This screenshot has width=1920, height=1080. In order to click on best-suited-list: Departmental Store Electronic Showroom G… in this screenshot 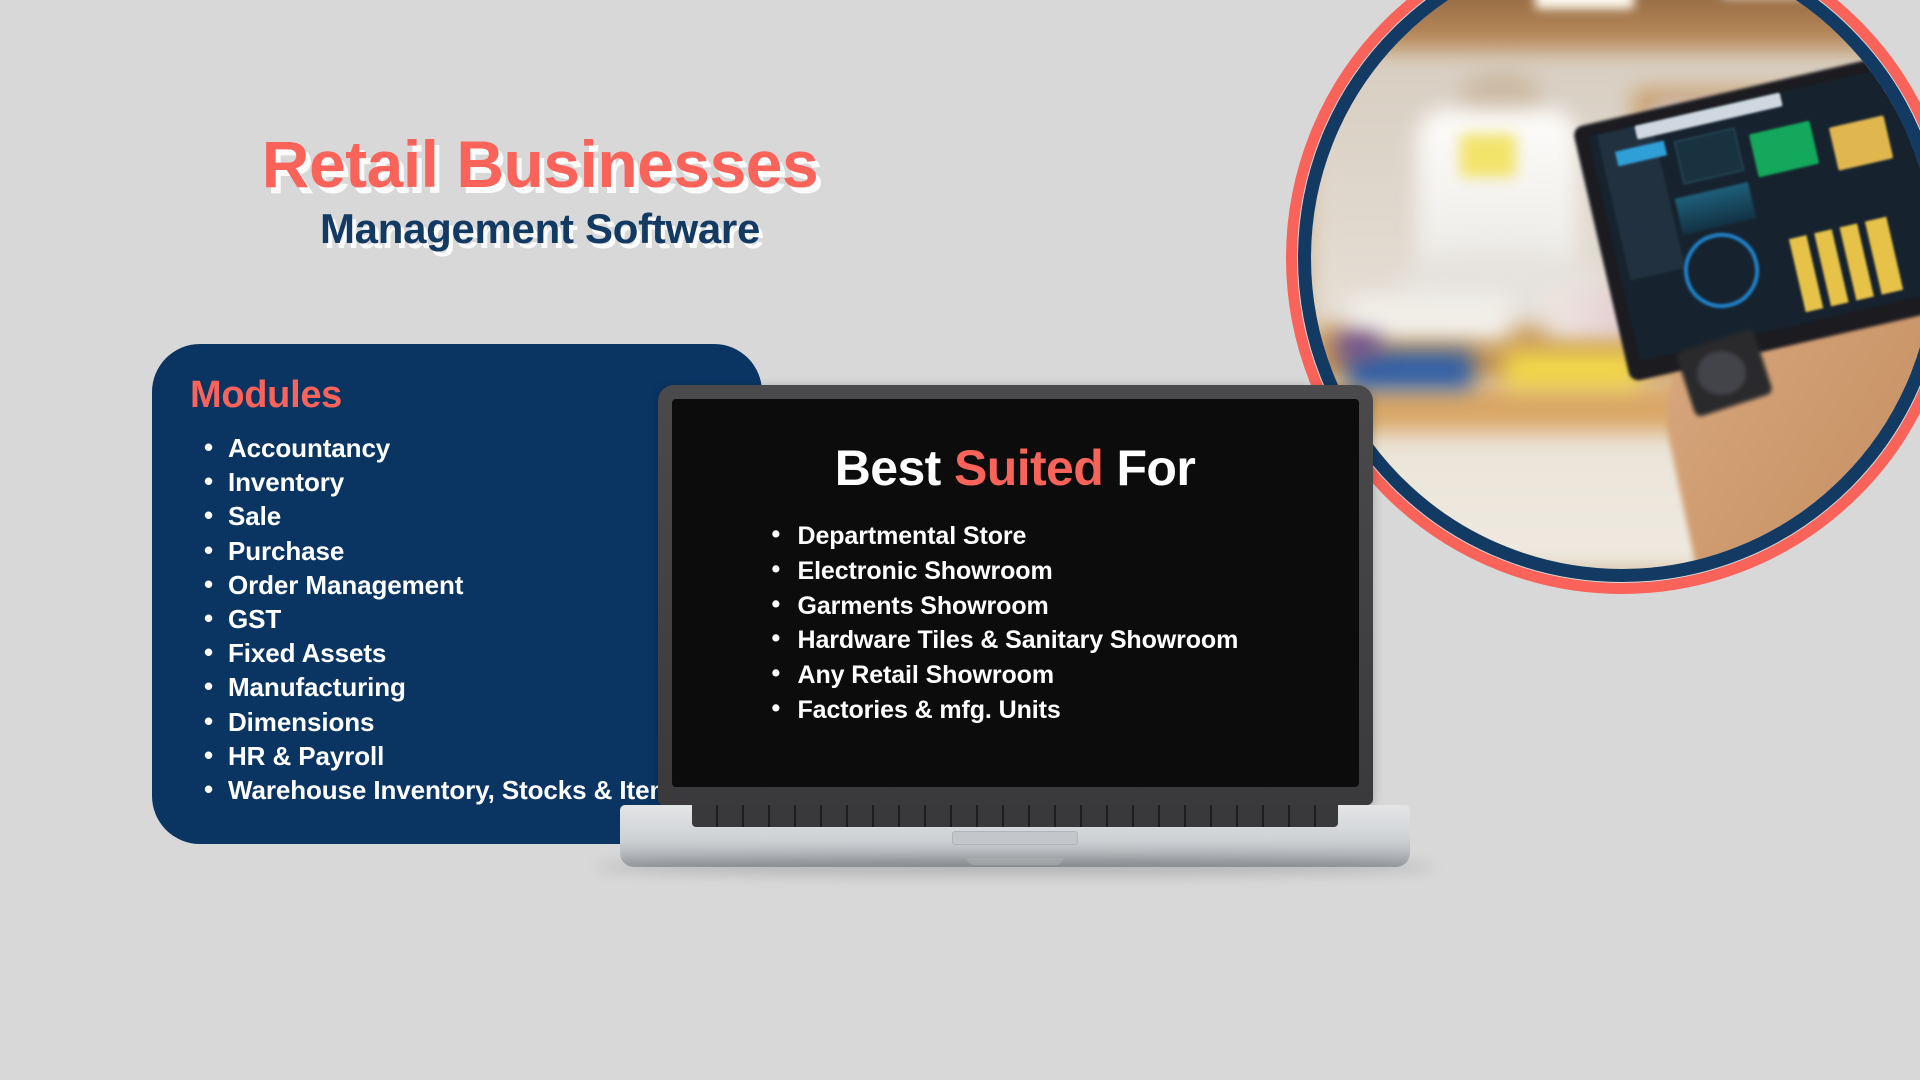, I will do `click(1015, 622)`.